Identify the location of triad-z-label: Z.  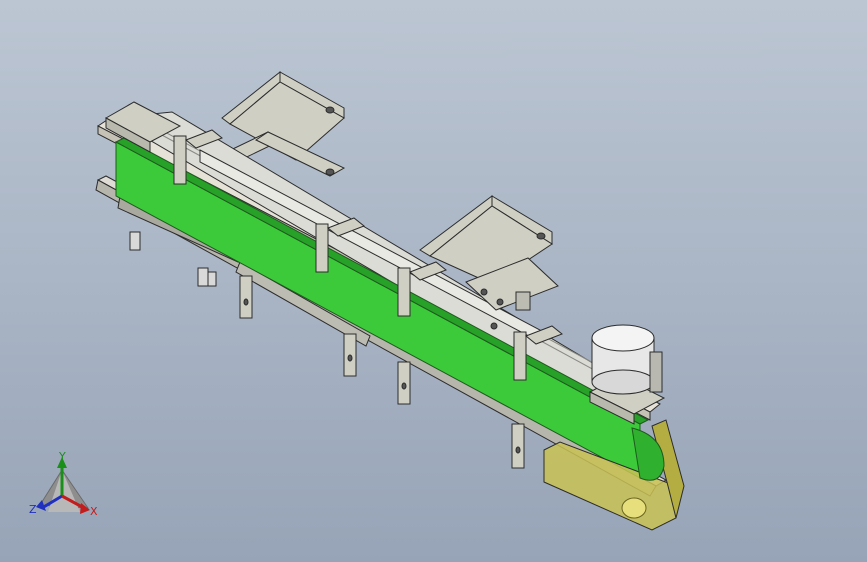
(33, 509).